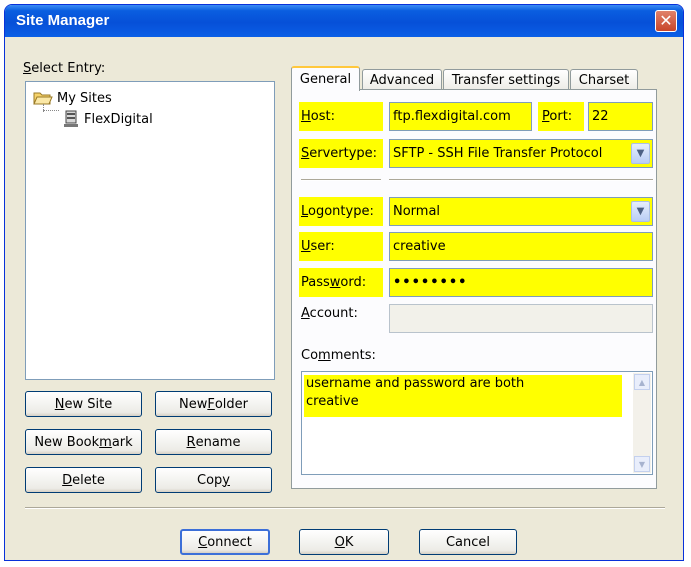  What do you see at coordinates (341, 153) in the screenshot?
I see `servertype-label: Servertype:` at bounding box center [341, 153].